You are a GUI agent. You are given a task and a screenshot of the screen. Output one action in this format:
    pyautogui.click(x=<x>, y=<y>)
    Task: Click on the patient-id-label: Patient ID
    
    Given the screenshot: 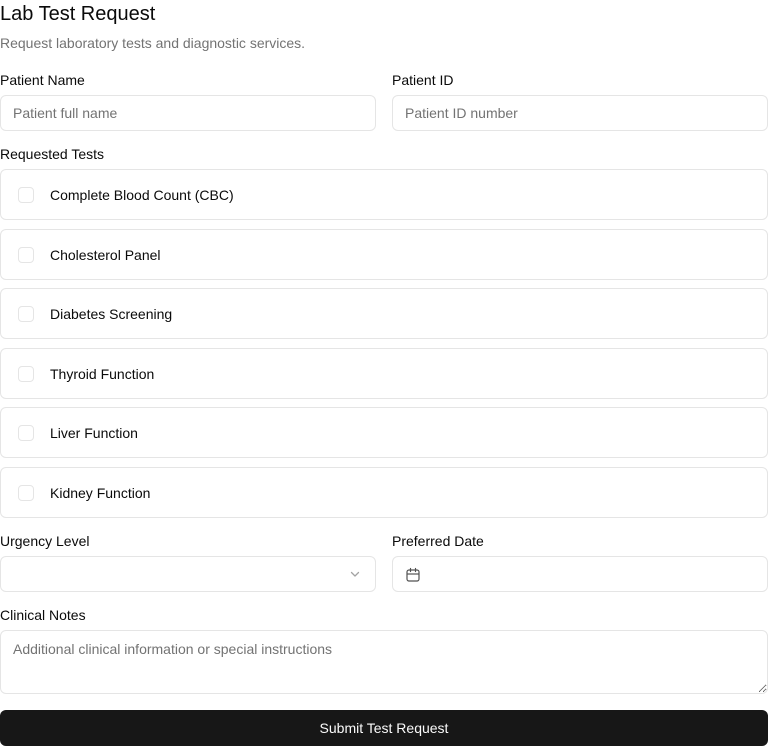 What is the action you would take?
    pyautogui.click(x=423, y=80)
    